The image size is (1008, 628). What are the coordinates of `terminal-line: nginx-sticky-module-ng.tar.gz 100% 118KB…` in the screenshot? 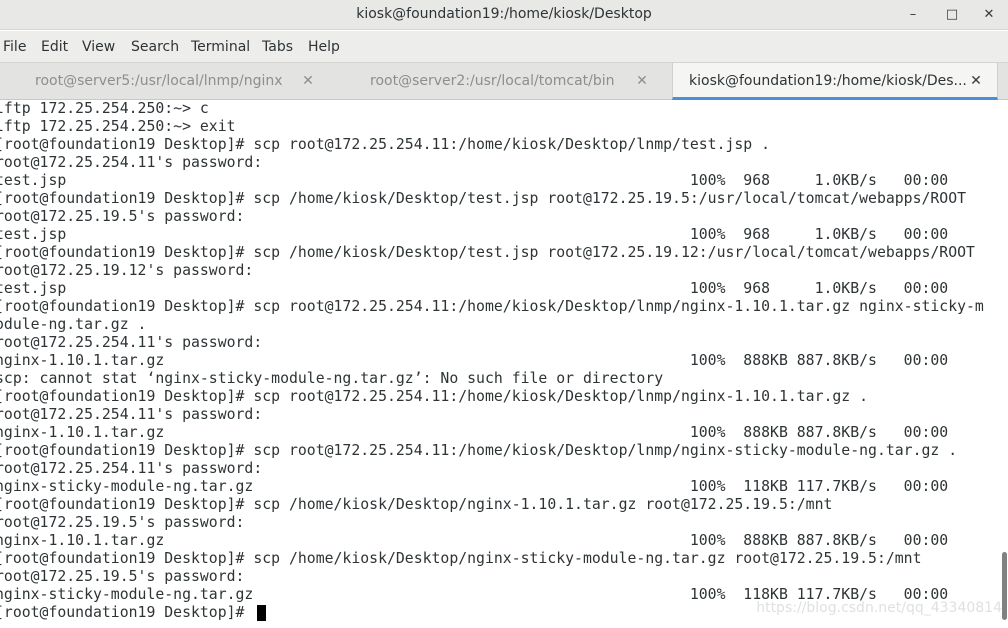 It's located at (492, 486).